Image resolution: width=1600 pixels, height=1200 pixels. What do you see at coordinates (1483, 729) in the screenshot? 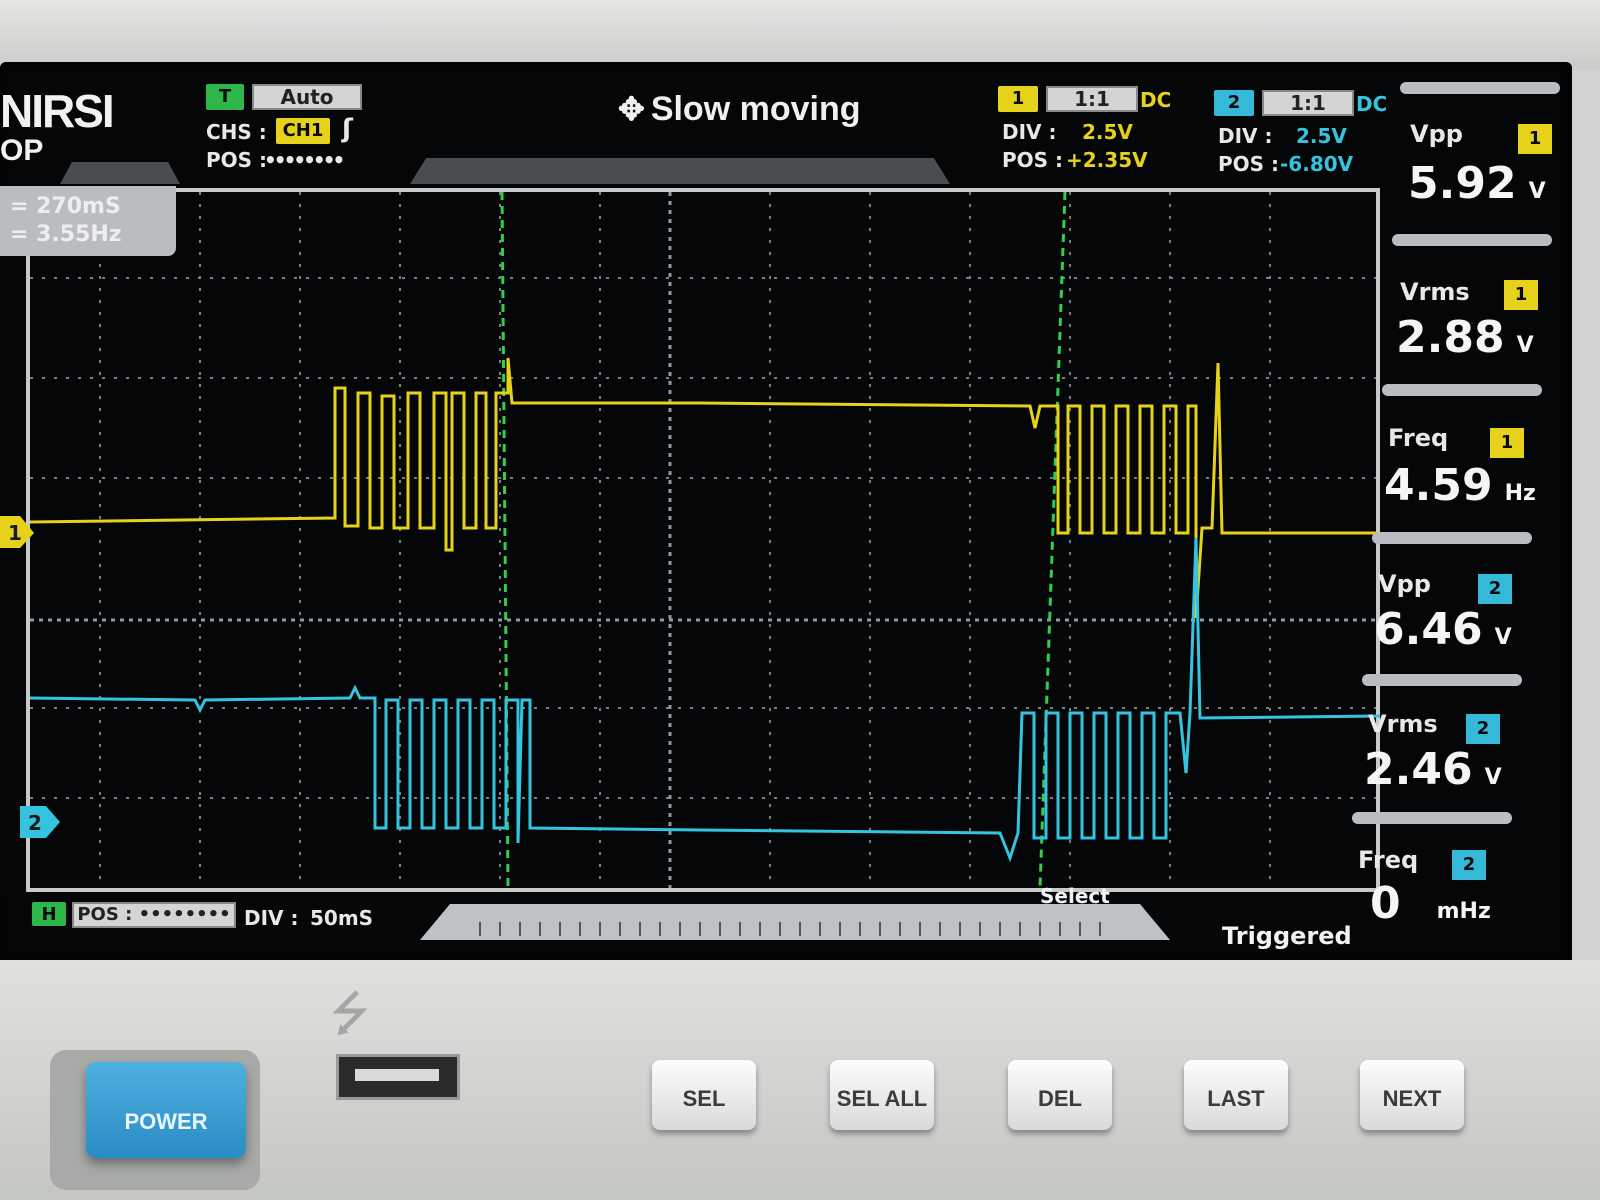
I see `meas-5-channel: 2` at bounding box center [1483, 729].